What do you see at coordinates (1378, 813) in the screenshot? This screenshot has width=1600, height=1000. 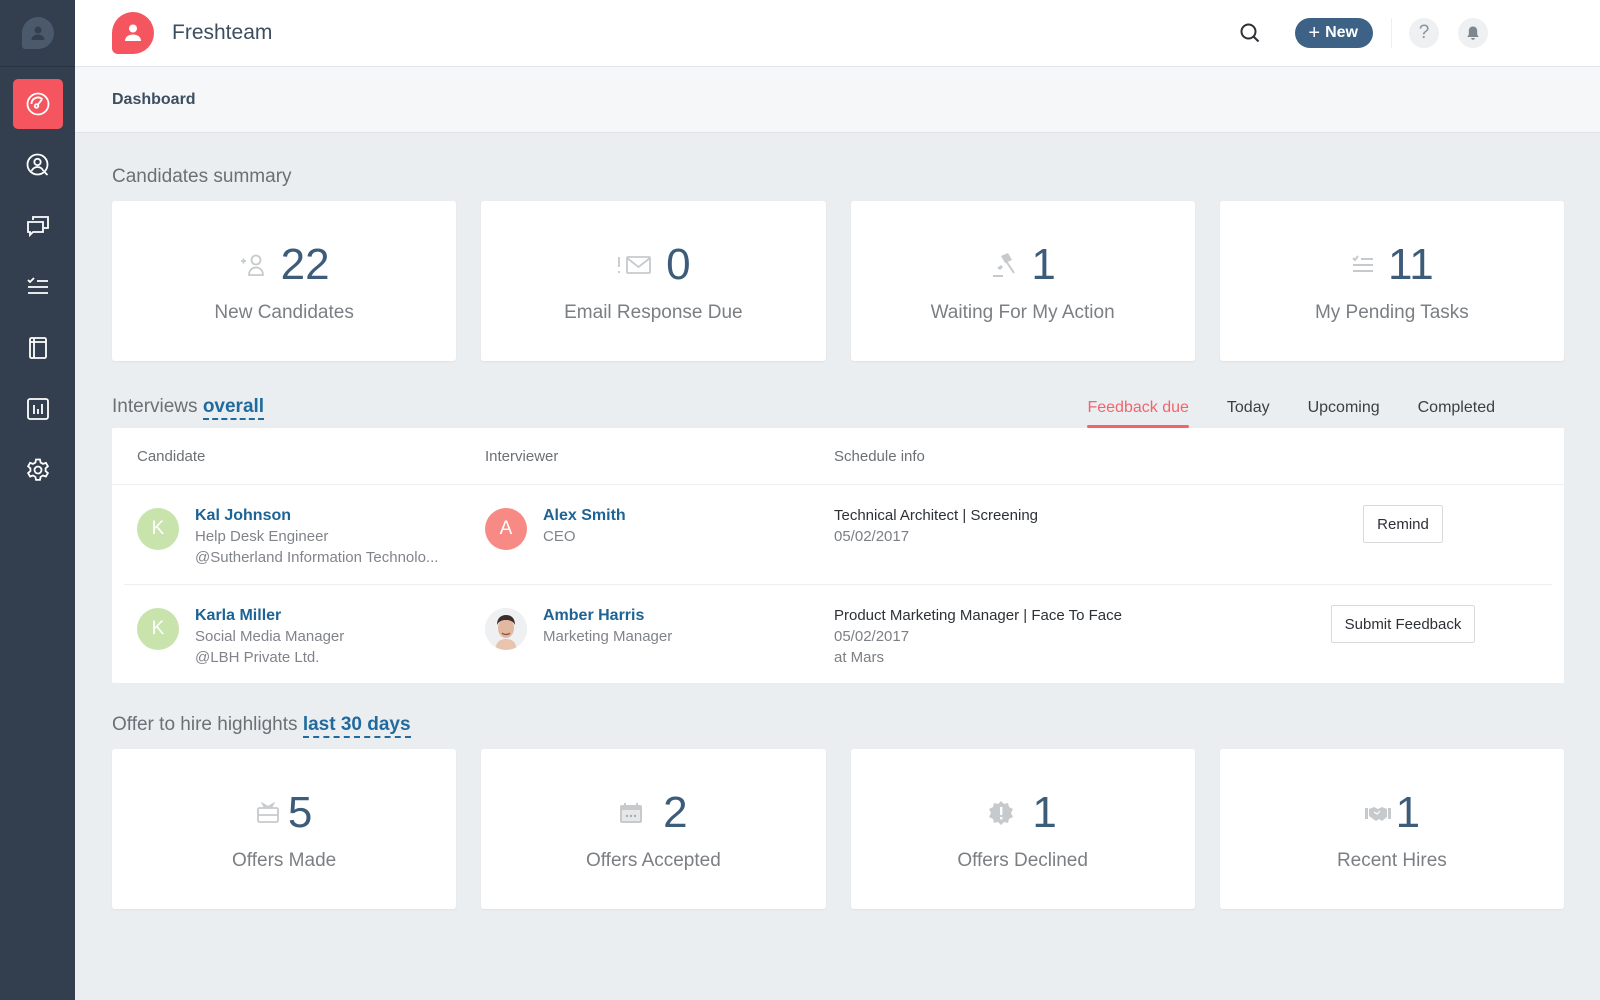 I see `handshake-icon` at bounding box center [1378, 813].